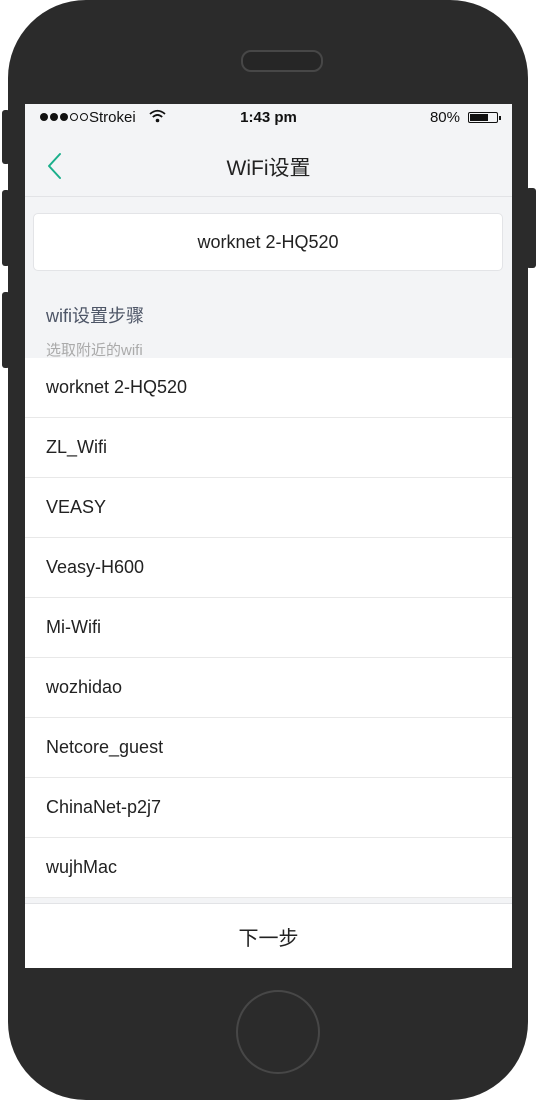 The width and height of the screenshot is (536, 1100). What do you see at coordinates (94, 350) in the screenshot?
I see `steps-subtitle: 选取附近的wifi` at bounding box center [94, 350].